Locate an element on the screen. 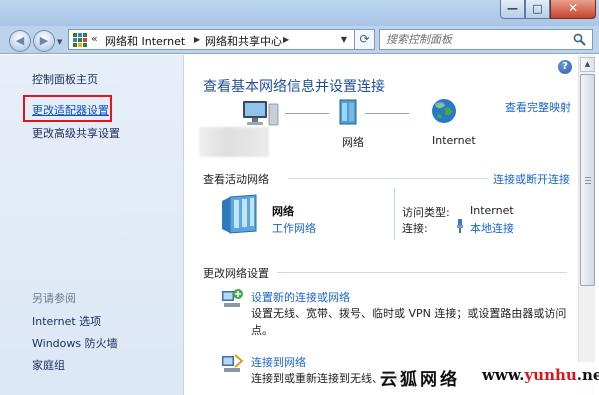  vertical-divider is located at coordinates (394, 214).